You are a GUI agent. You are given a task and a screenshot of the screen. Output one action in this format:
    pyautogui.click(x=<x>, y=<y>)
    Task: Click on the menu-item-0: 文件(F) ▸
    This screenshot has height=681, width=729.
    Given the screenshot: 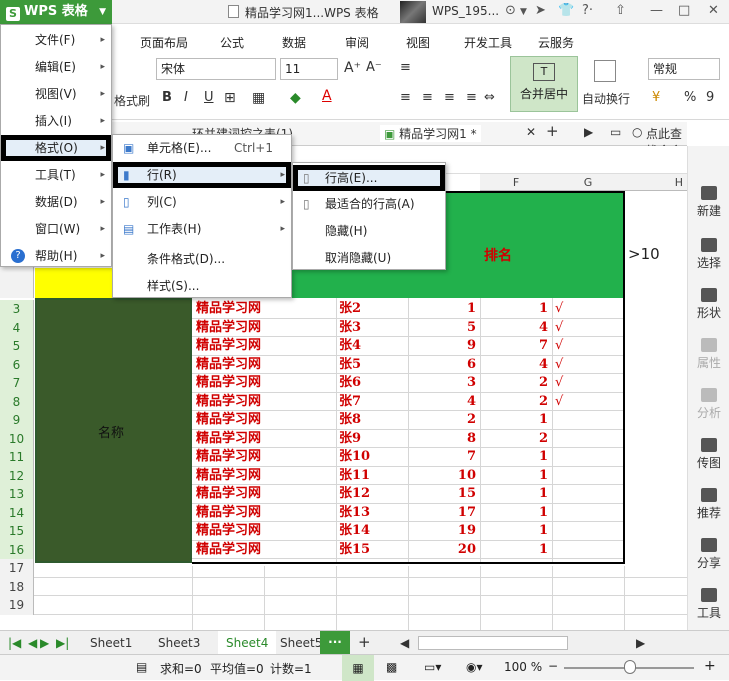 What is the action you would take?
    pyautogui.click(x=56, y=40)
    